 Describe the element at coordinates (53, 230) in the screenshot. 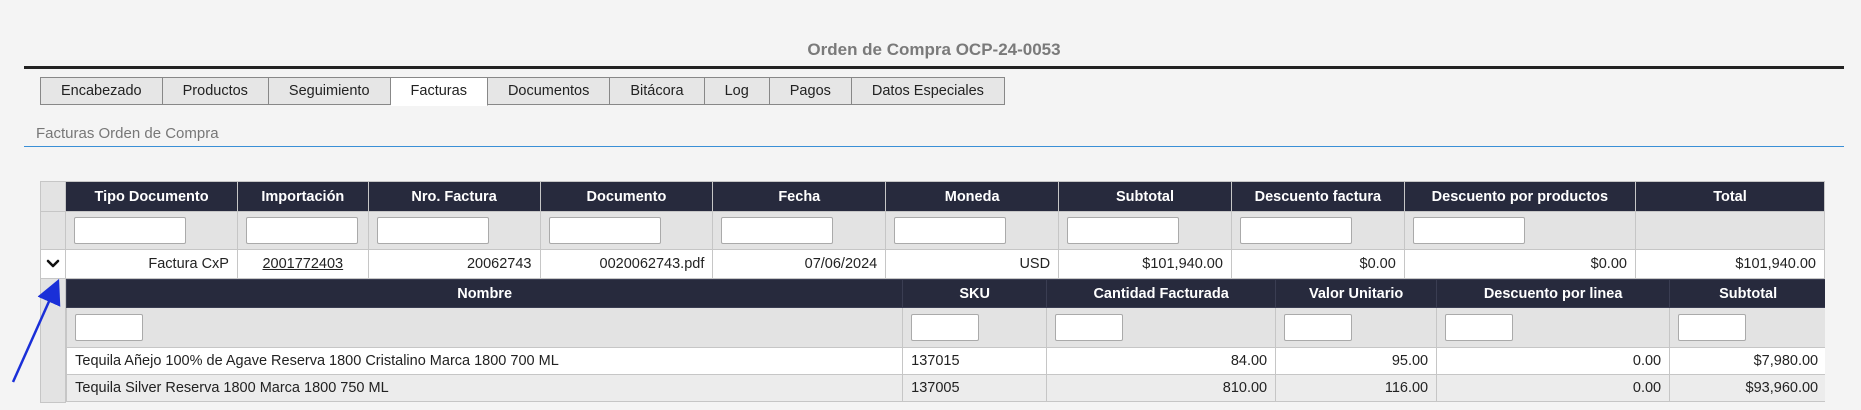

I see `filter-gutter` at that location.